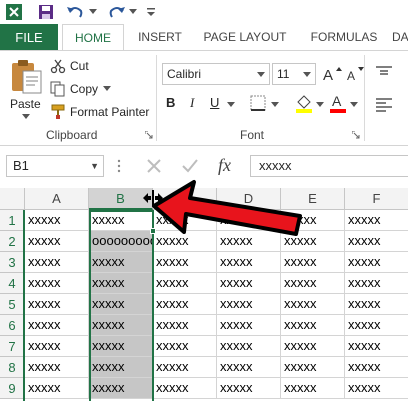 The width and height of the screenshot is (408, 401). What do you see at coordinates (93, 12) in the screenshot?
I see `undo-dropdown-icon` at bounding box center [93, 12].